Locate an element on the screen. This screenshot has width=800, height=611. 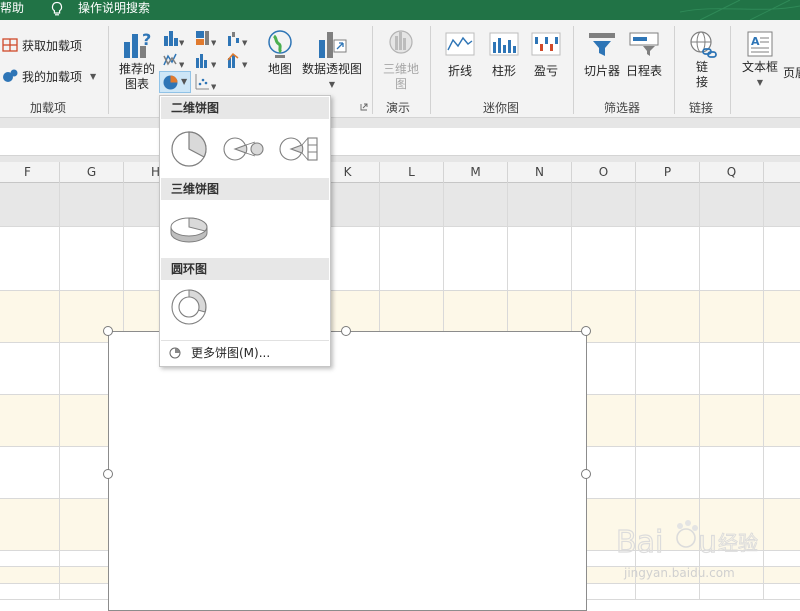
formula-bar is located at coordinates (400, 142).